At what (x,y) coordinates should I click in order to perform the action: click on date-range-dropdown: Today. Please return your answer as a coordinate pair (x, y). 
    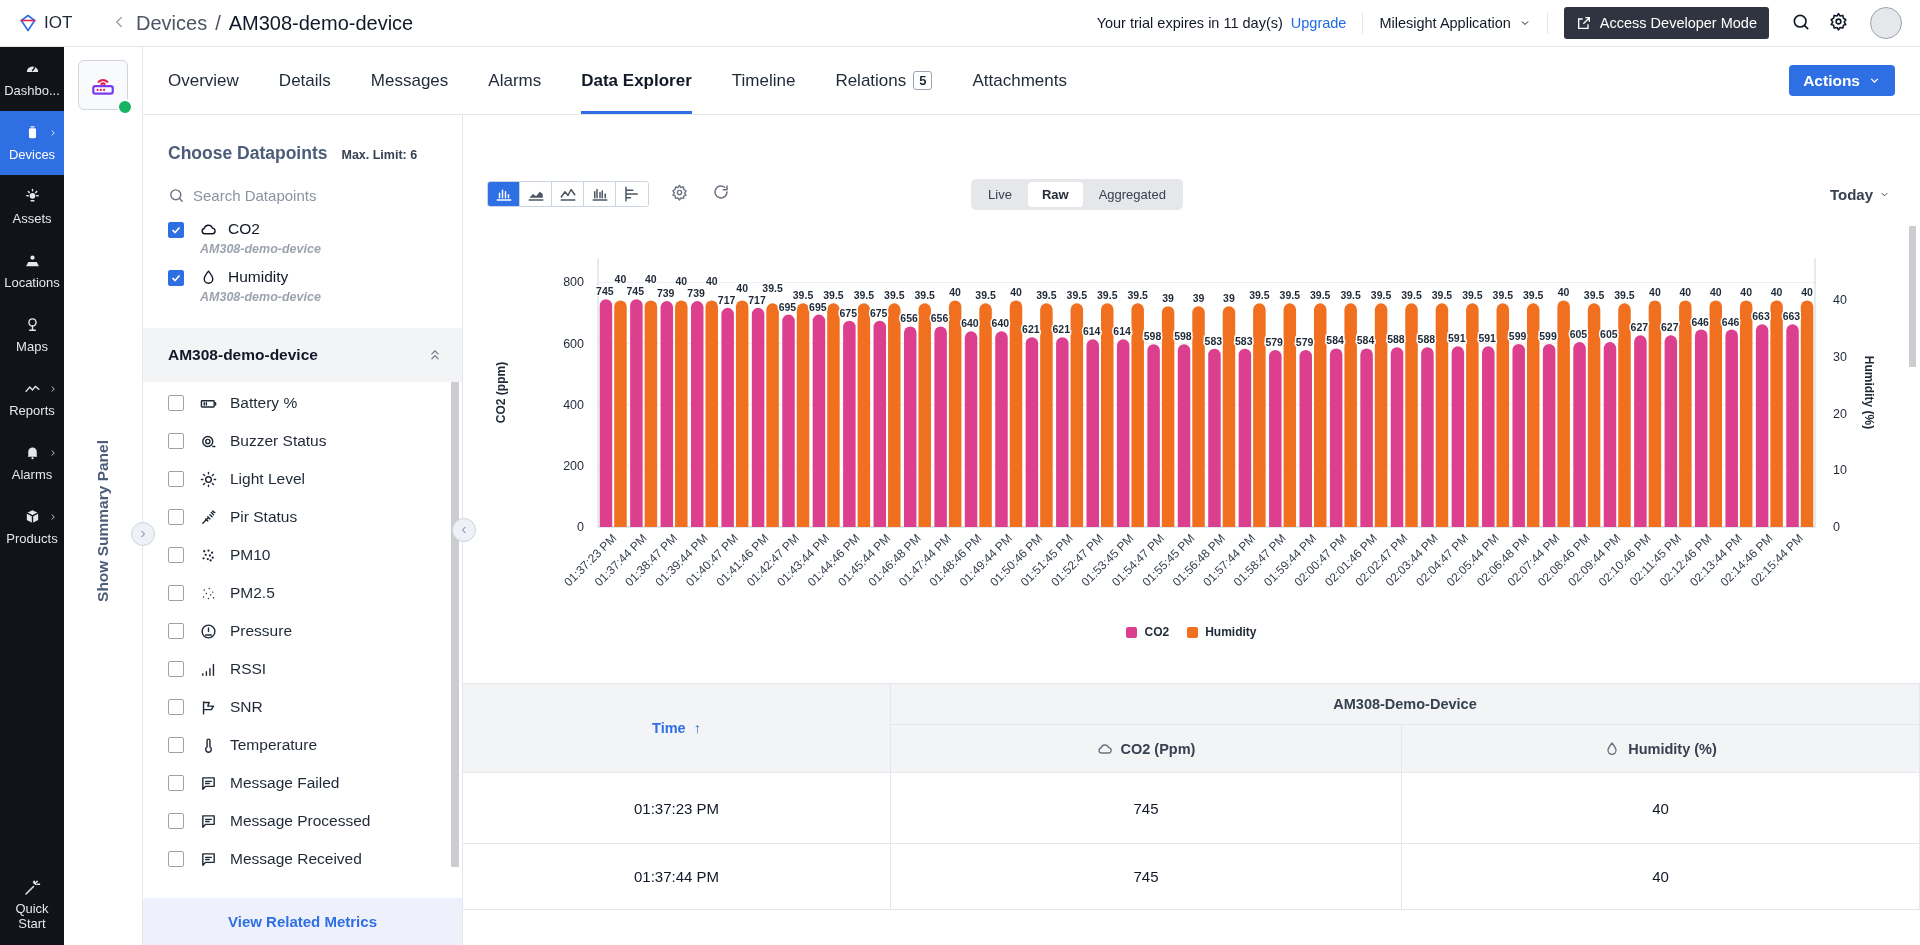
    Looking at the image, I should click on (1859, 194).